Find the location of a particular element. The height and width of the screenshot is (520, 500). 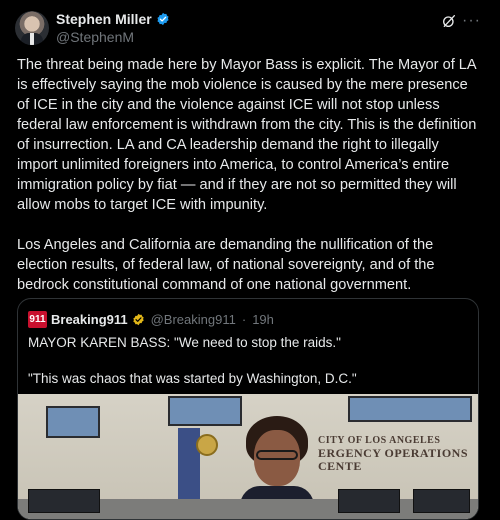

author-name-row: Stephen Miller is located at coordinates (113, 19).